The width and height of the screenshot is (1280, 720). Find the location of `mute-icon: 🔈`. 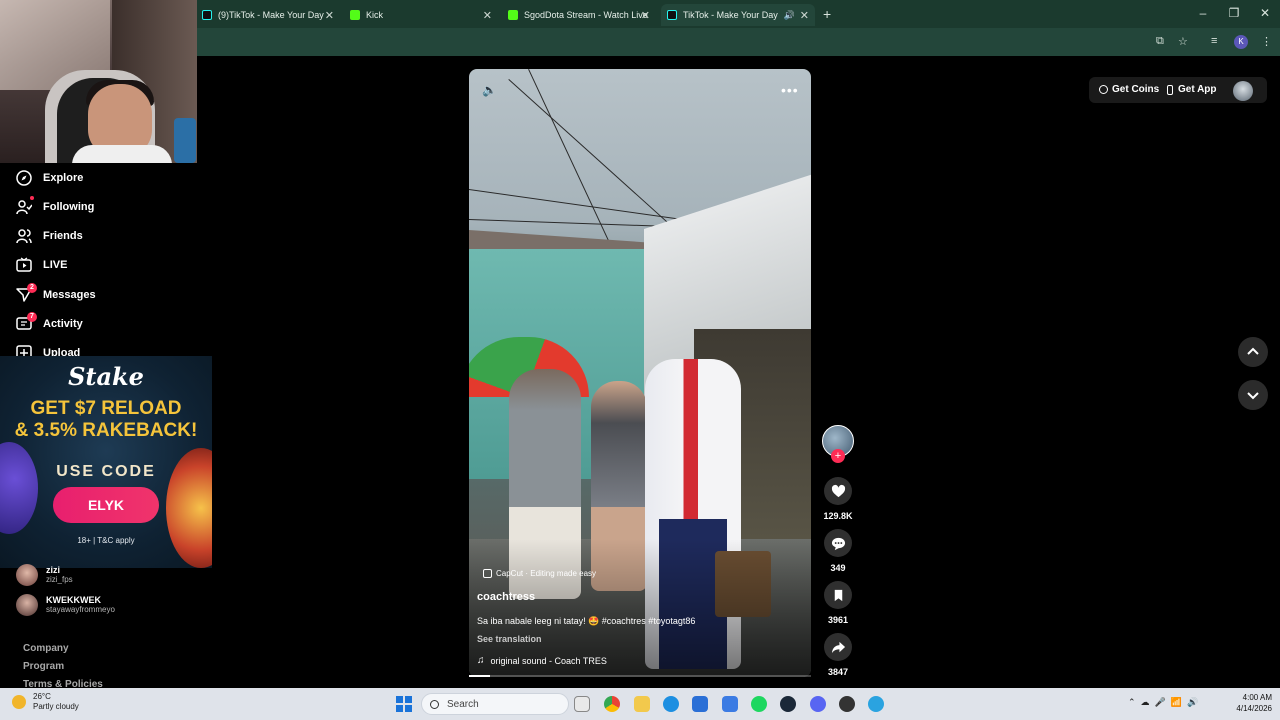

mute-icon: 🔈 is located at coordinates (489, 90).